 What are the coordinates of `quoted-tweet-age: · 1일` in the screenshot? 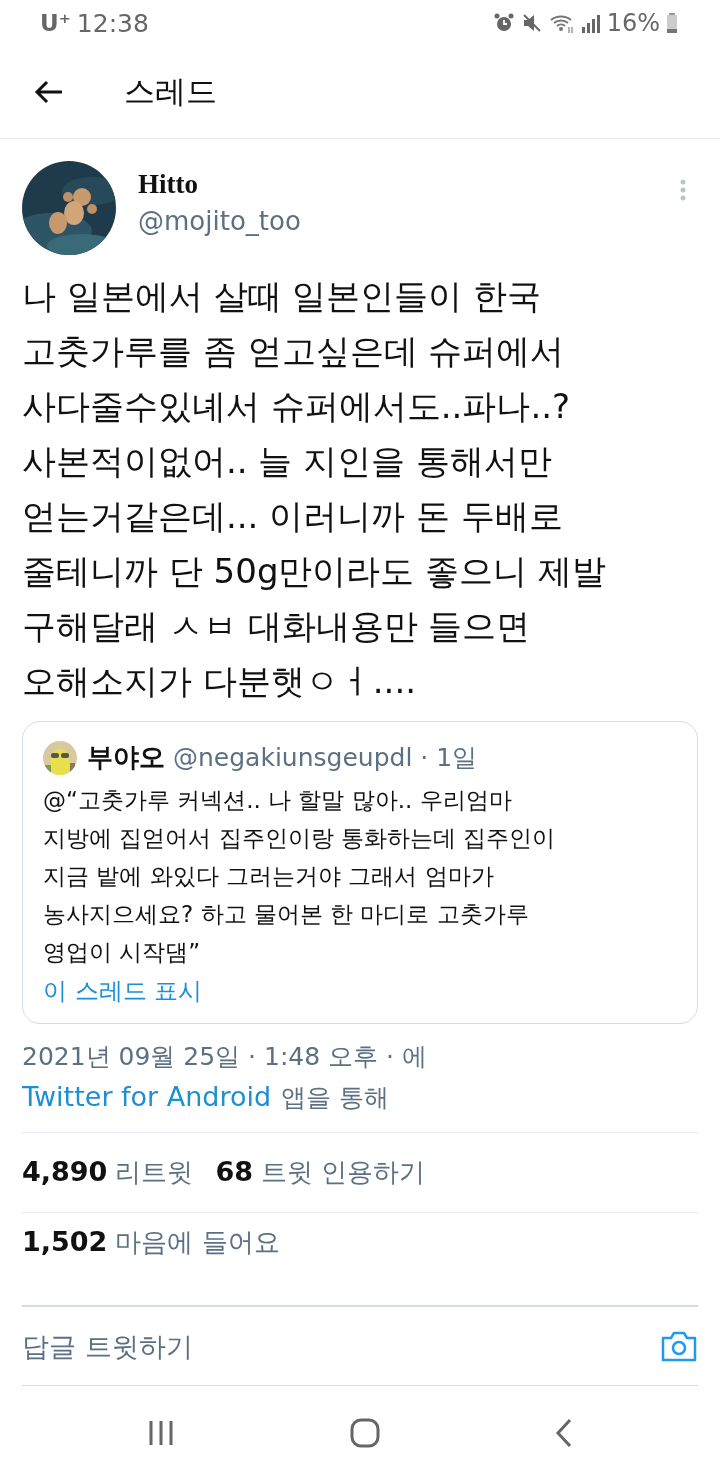 It's located at (449, 758).